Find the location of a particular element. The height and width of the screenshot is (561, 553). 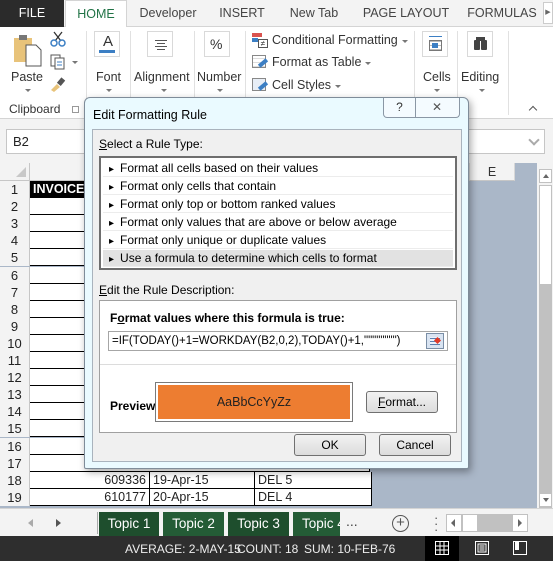

rule-type-option: ▸ Format only top or bottom ranked values is located at coordinates (278, 204).